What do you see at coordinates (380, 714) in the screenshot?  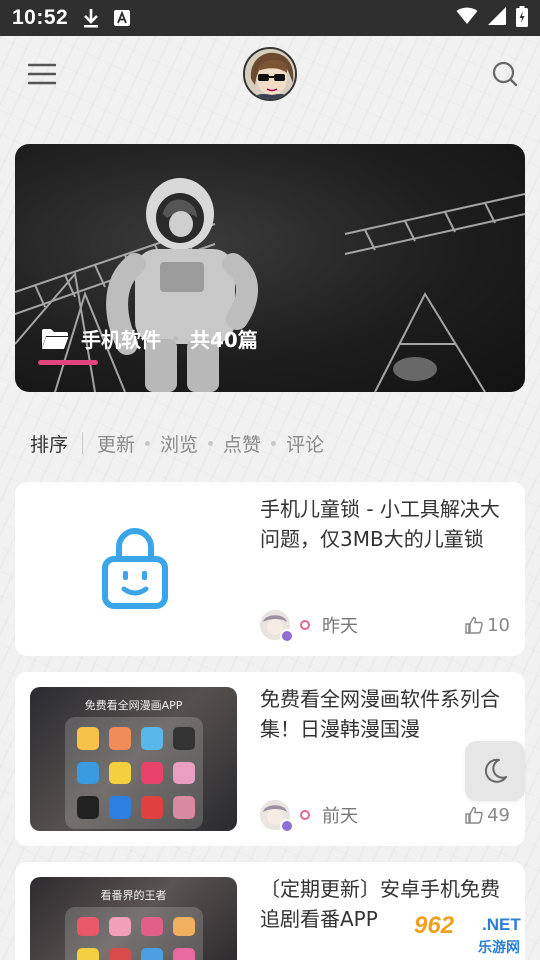 I see `card-title: 免费看全网漫画软件系列合集！日漫韩漫国漫` at bounding box center [380, 714].